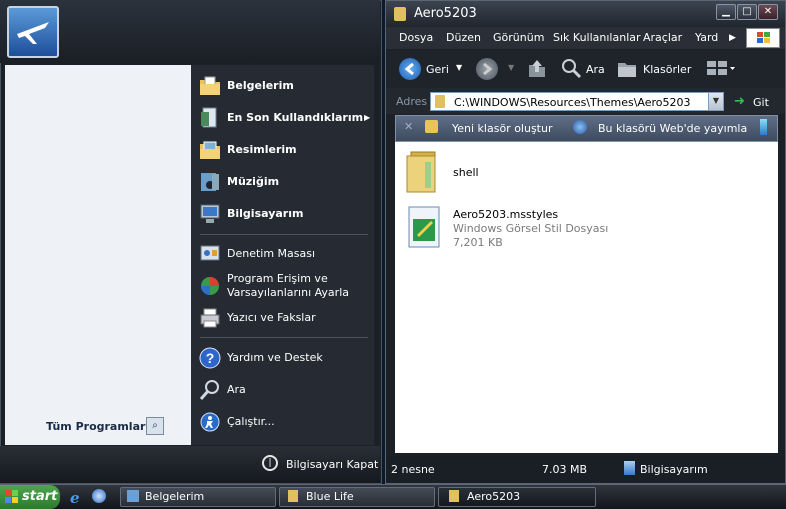 This screenshot has width=786, height=509. What do you see at coordinates (410, 69) in the screenshot?
I see `back-arrow-icon` at bounding box center [410, 69].